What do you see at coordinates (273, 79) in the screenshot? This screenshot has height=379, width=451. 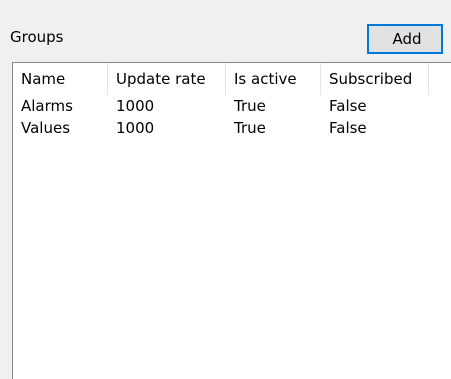 I see `column-header-is-active: Is active` at bounding box center [273, 79].